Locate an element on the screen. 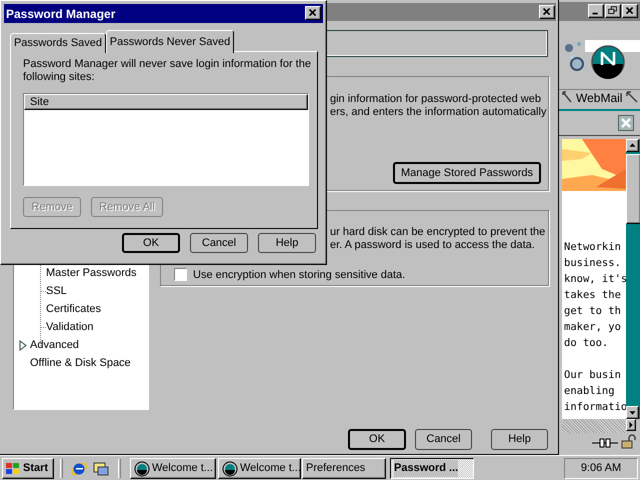 Image resolution: width=640 pixels, height=480 pixels. desktop-icon is located at coordinates (101, 468).